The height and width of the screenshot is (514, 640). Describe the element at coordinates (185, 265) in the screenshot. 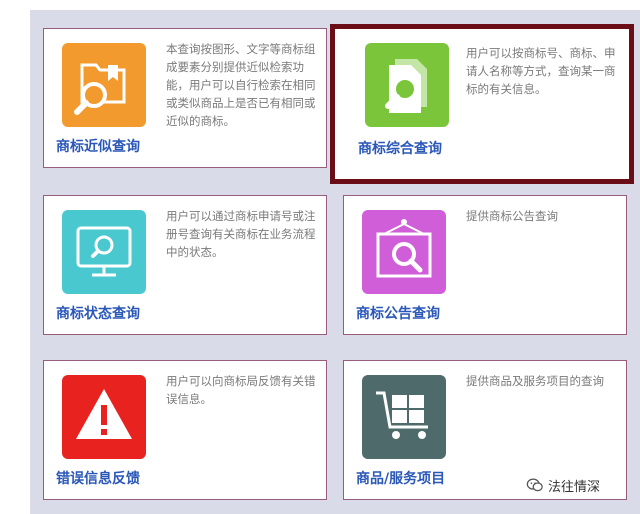

I see `card-trademark-status-search: 商标状态查询 用户可以通过商标申请号或注册号查询有关商标在业务流程中的状态。` at that location.